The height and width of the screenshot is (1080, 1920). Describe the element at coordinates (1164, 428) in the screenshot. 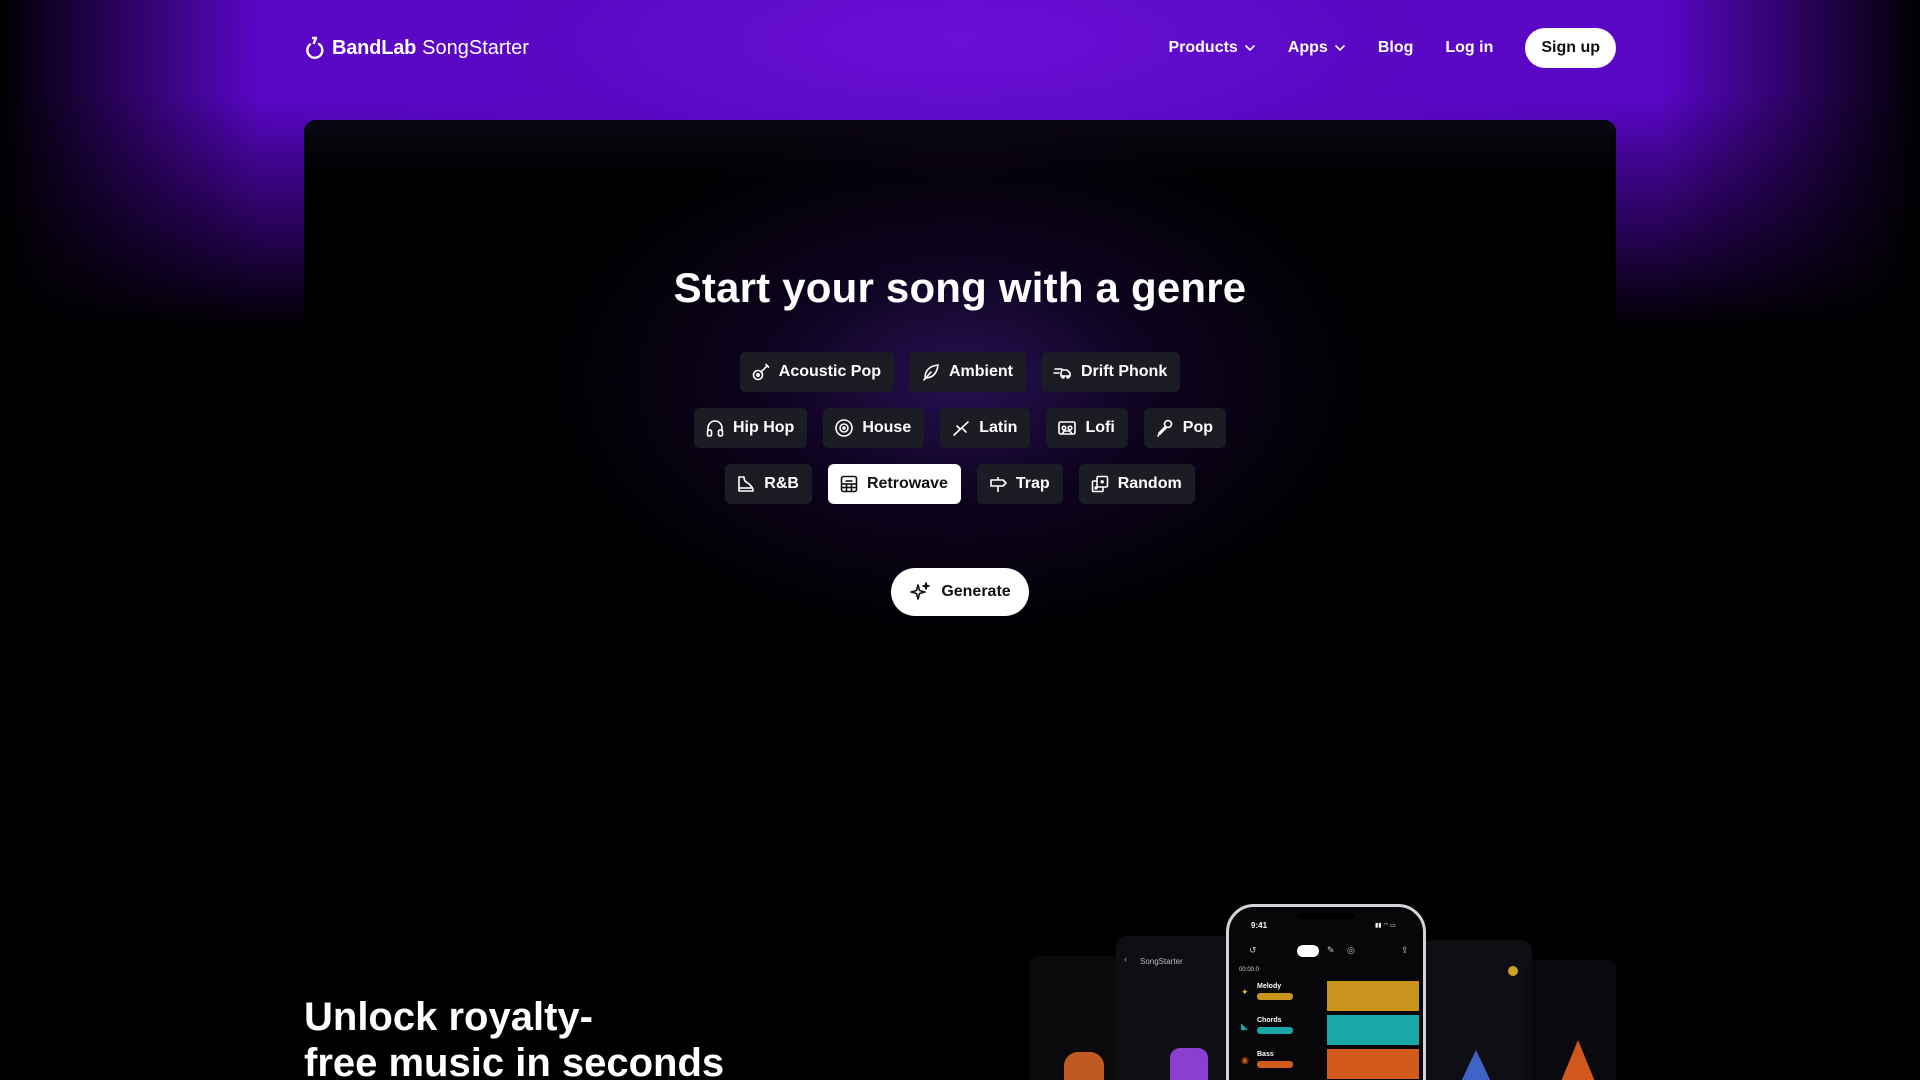

I see `microphone-icon` at that location.